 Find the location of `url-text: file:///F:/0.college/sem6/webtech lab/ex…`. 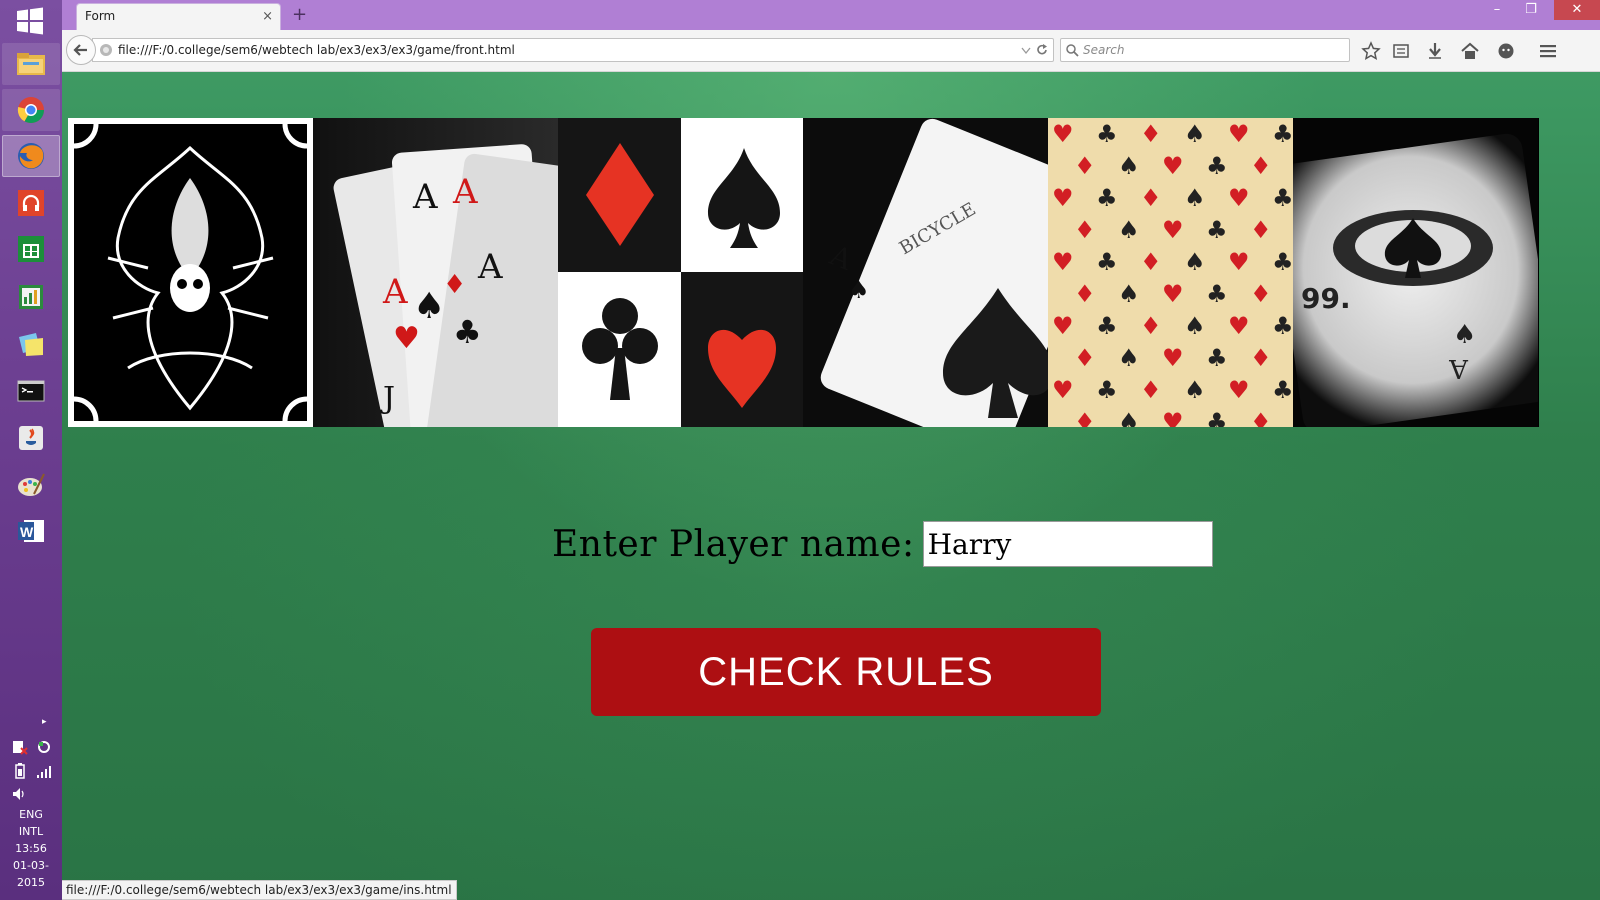

url-text: file:///F:/0.college/sem6/webtech lab/ex… is located at coordinates (316, 50).